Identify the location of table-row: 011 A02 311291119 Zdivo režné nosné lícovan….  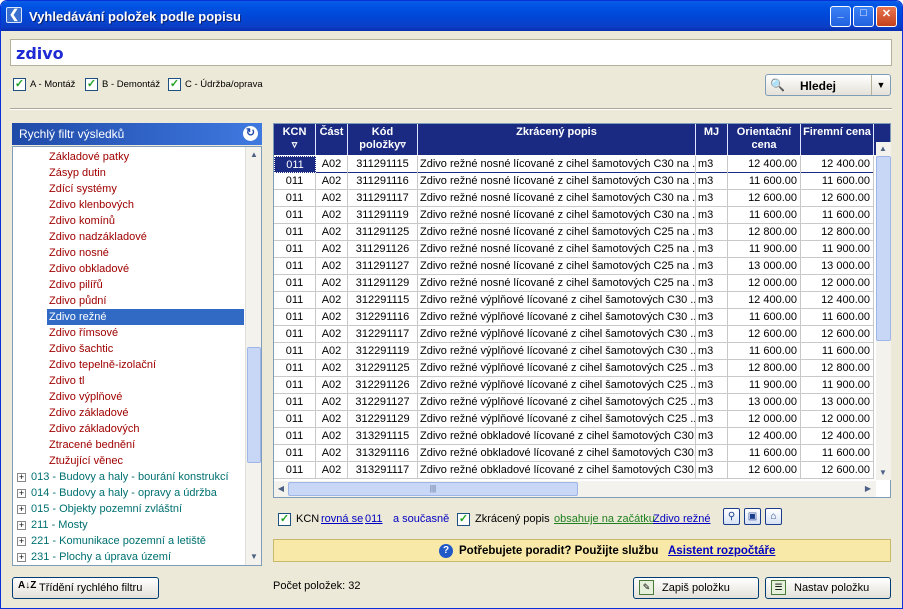
(574, 215).